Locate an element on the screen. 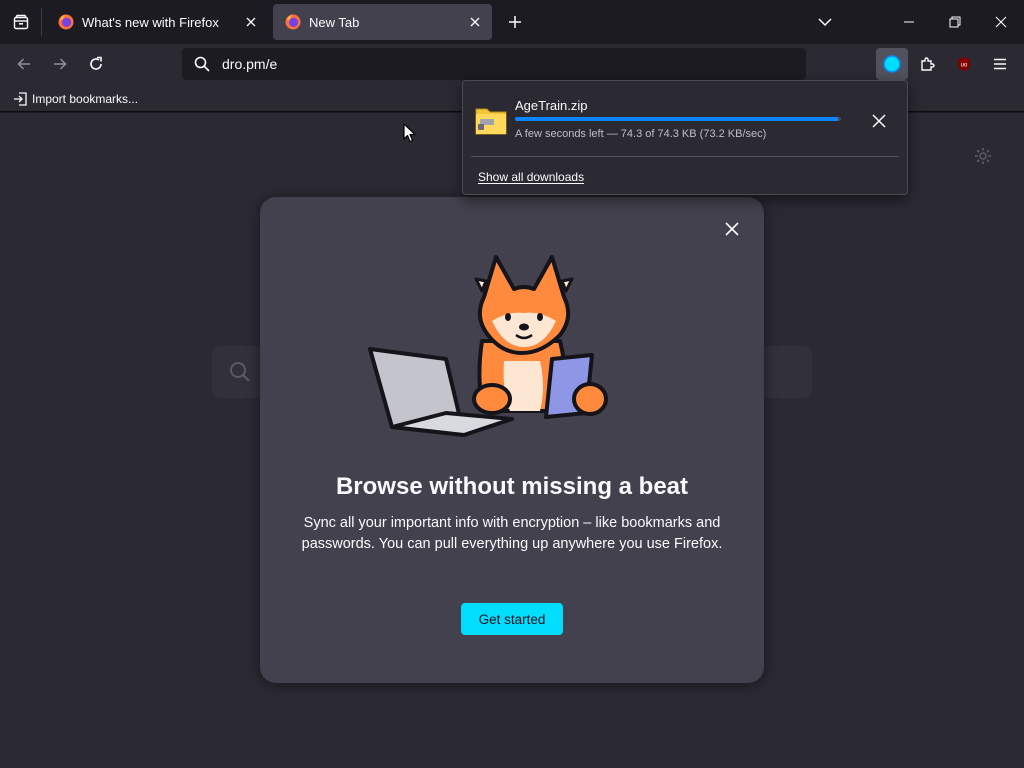 Image resolution: width=1024 pixels, height=768 pixels. download-progress-icon is located at coordinates (892, 64).